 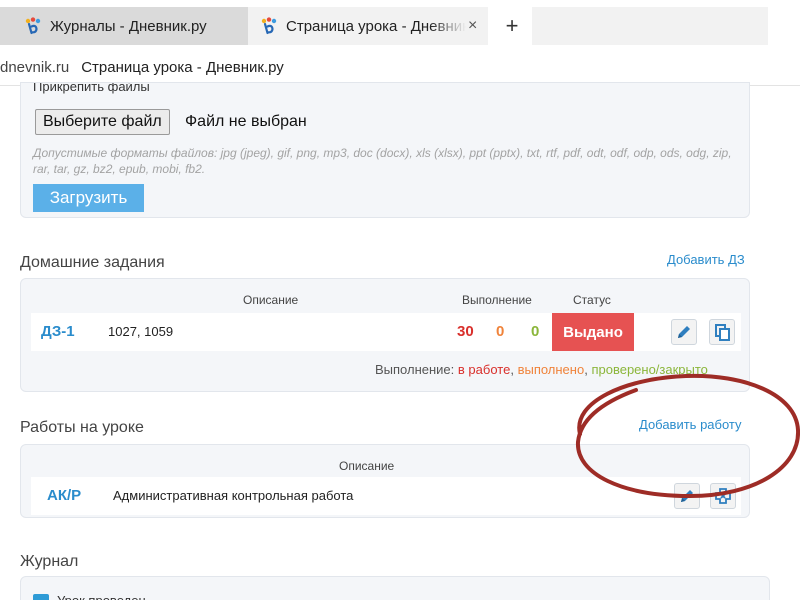 What do you see at coordinates (472, 26) in the screenshot?
I see `close-tab-icon: ×` at bounding box center [472, 26].